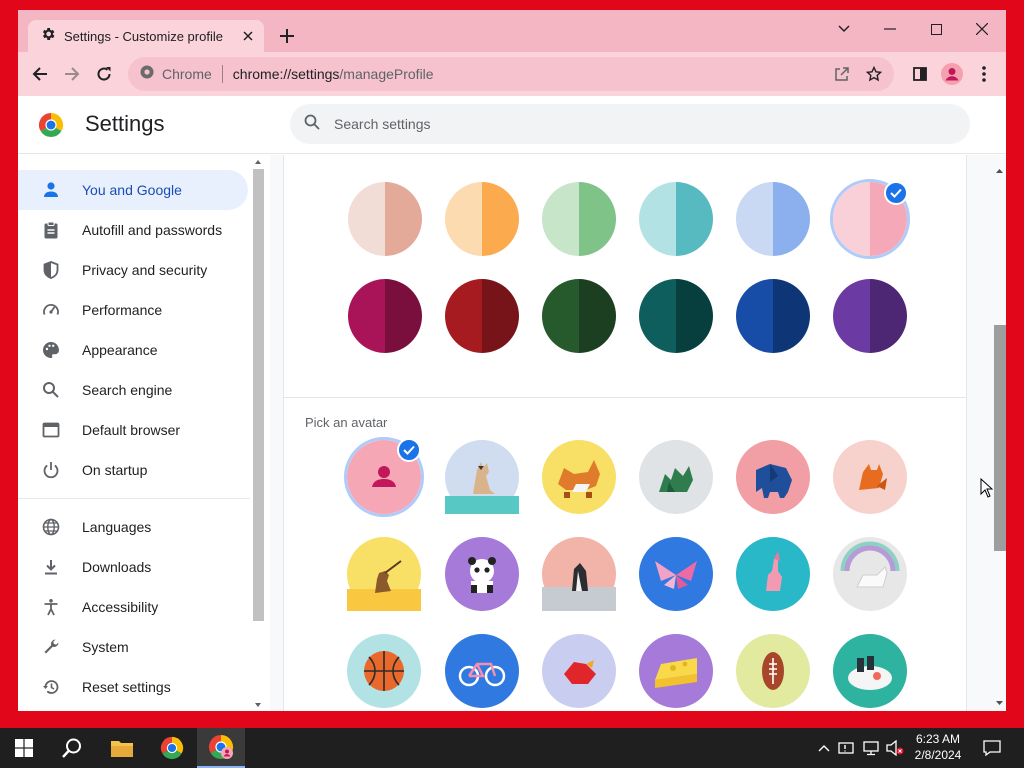 This screenshot has width=1024, height=768. I want to click on sidebar-item-you-and-google: You and Google, so click(133, 190).